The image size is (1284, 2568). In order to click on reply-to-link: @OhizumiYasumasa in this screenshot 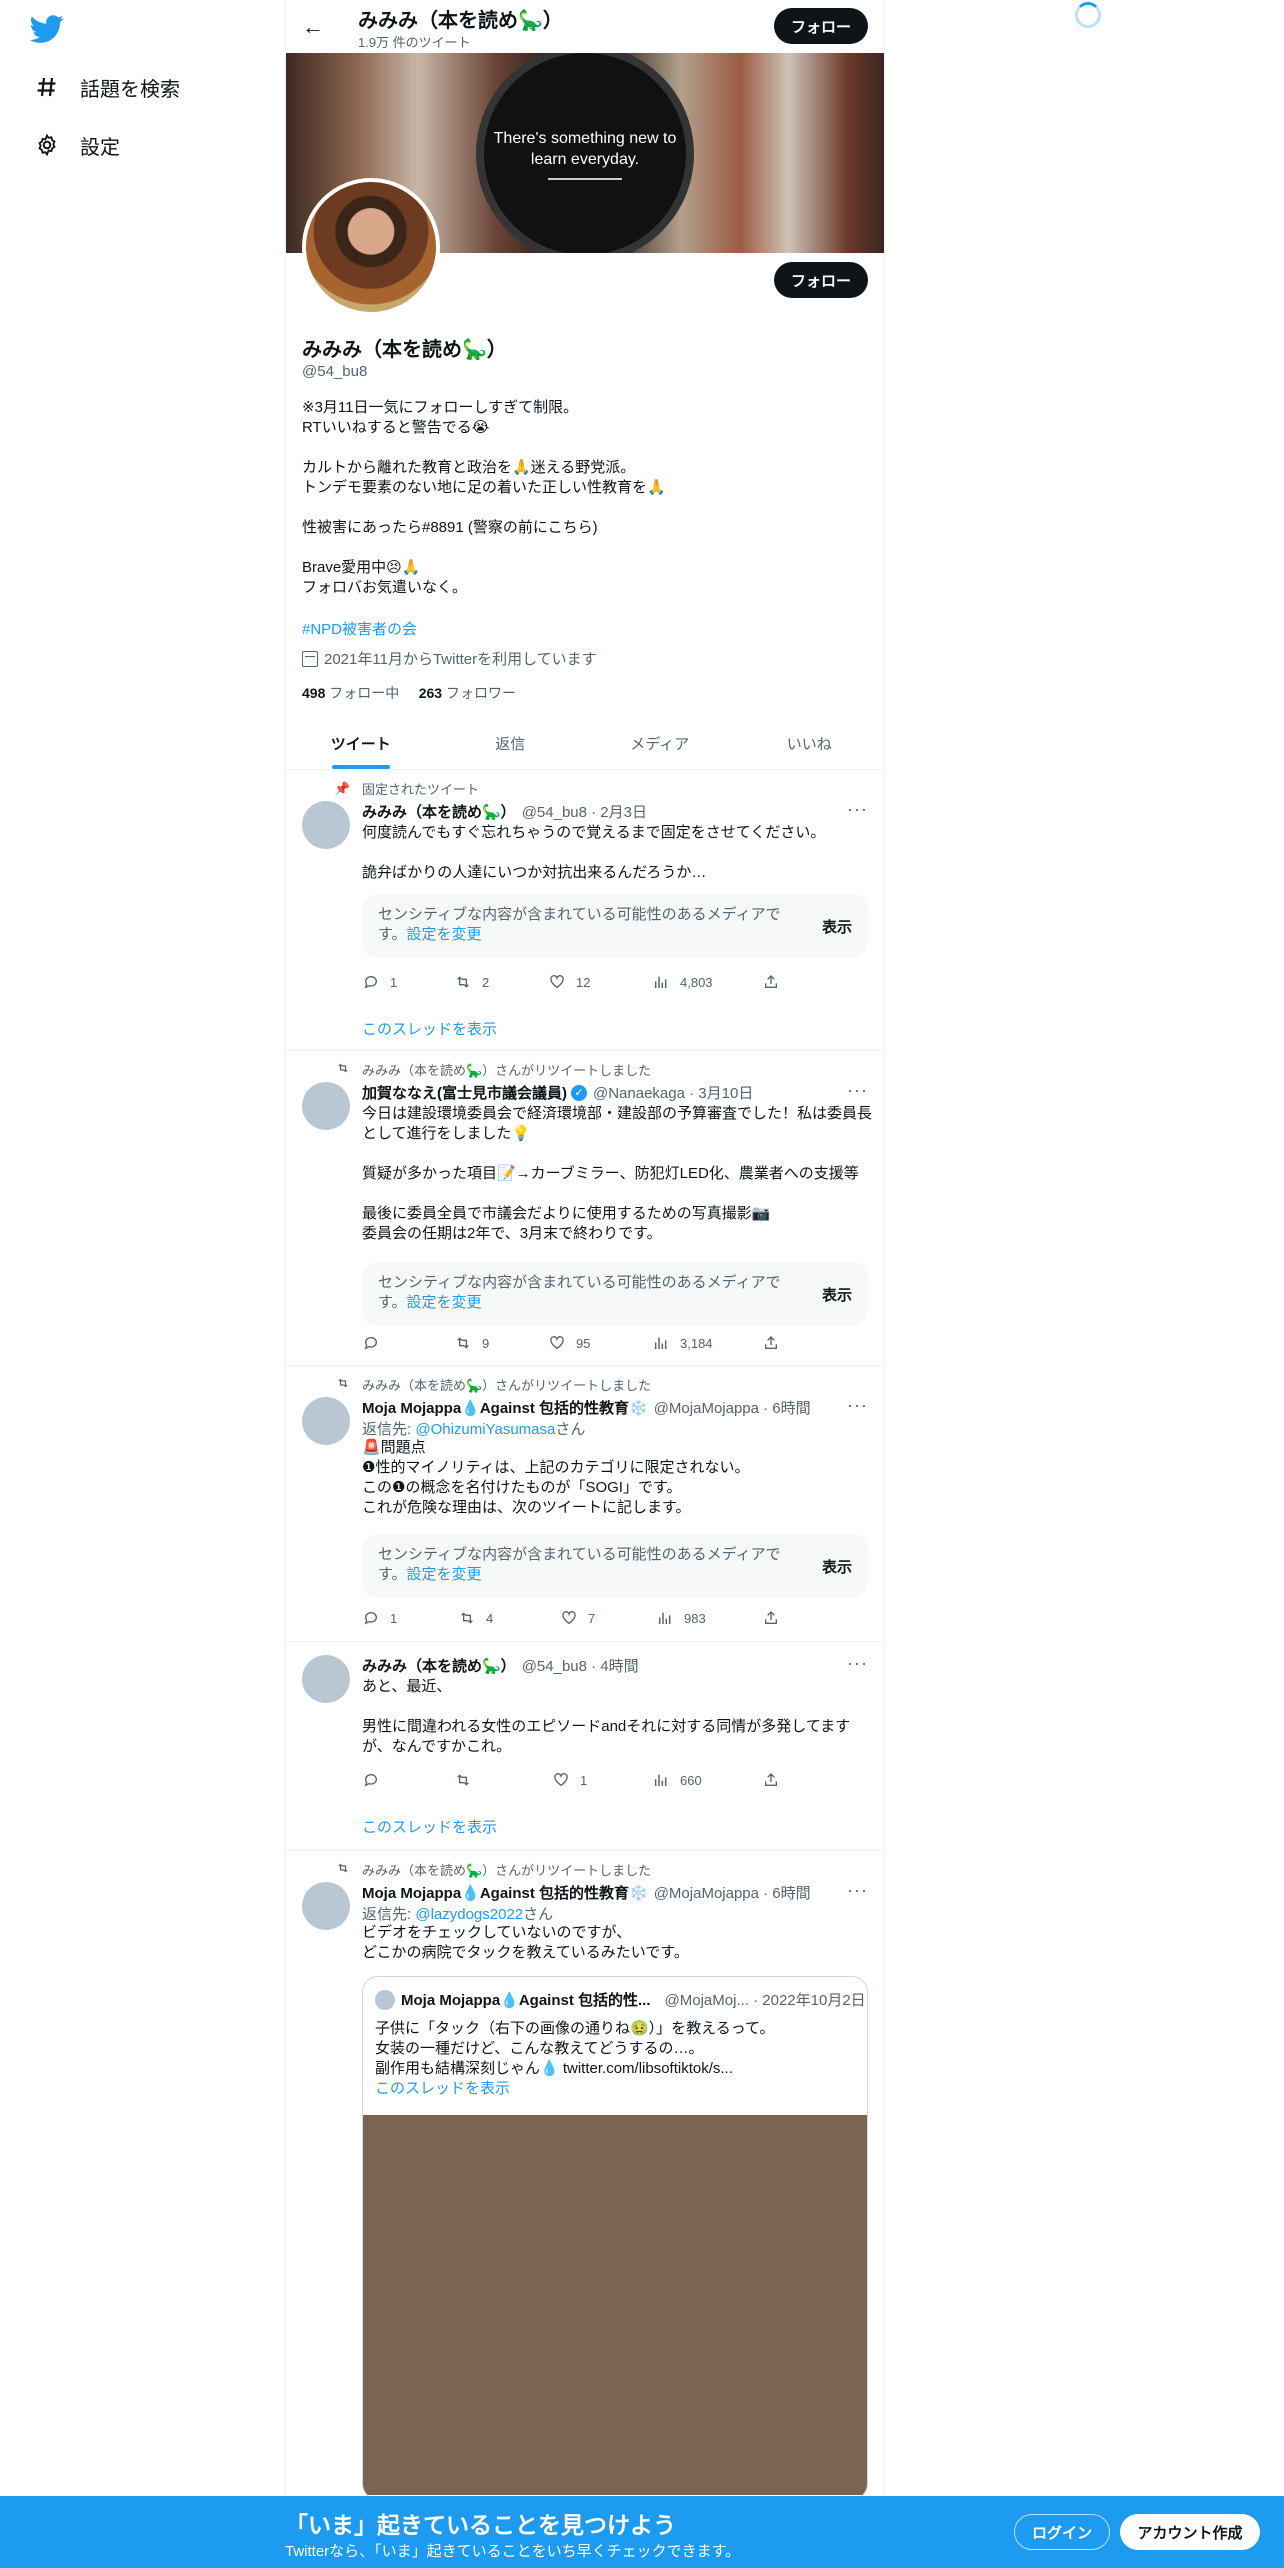, I will do `click(485, 1429)`.